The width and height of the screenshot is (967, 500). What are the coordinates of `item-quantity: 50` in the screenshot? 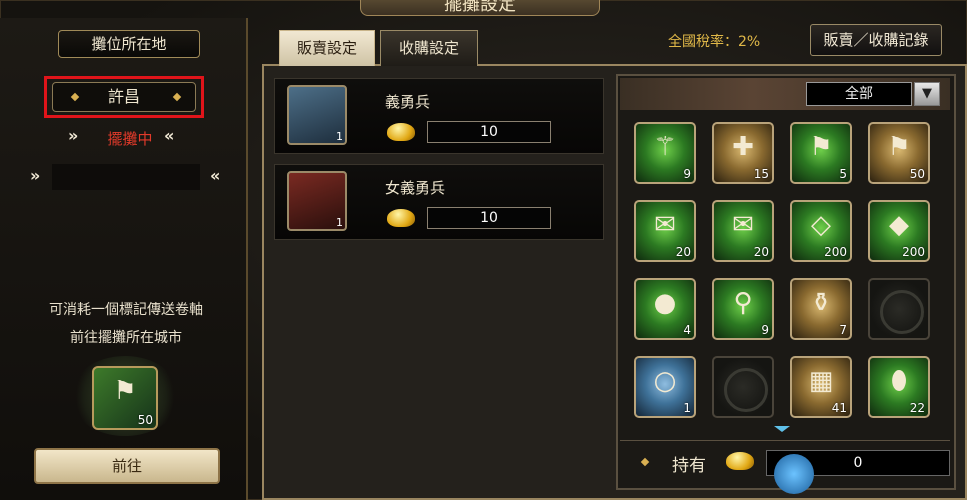 It's located at (917, 174).